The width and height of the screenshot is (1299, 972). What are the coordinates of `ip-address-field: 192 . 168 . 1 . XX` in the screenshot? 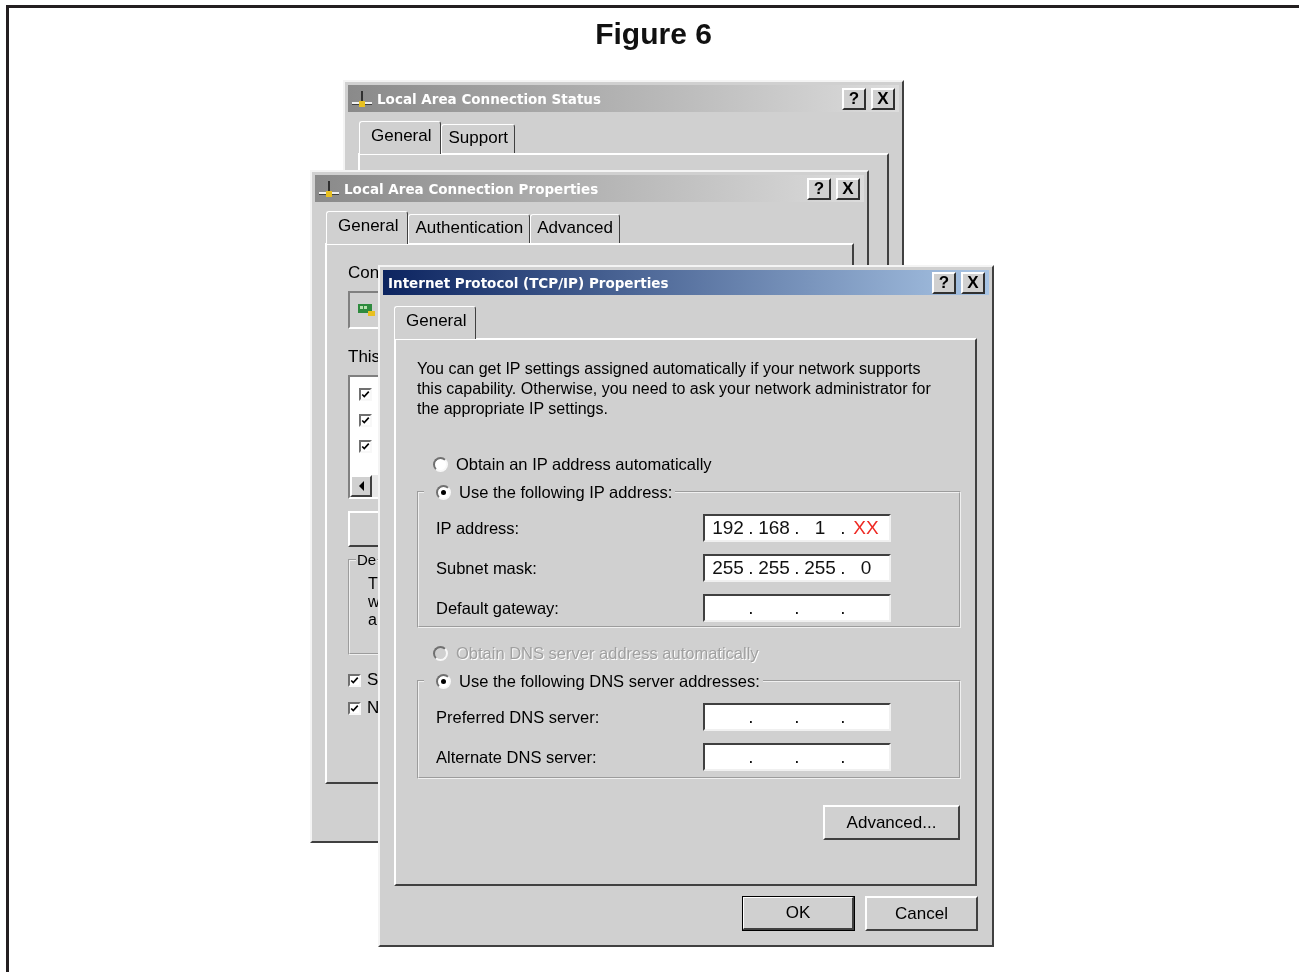 It's located at (797, 528).